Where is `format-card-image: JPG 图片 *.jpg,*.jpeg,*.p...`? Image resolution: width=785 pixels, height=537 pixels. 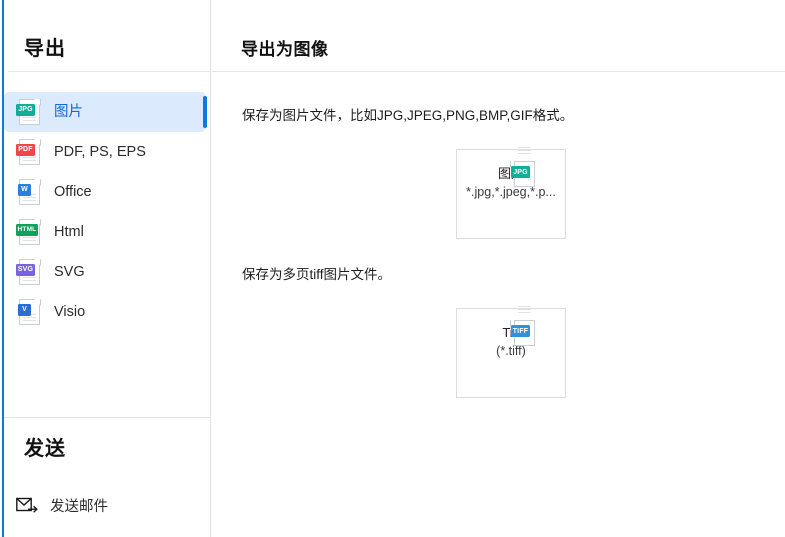 format-card-image: JPG 图片 *.jpg,*.jpeg,*.p... is located at coordinates (511, 193).